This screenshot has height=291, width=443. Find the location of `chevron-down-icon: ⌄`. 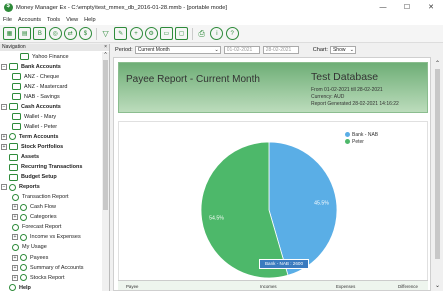

chevron-down-icon: ⌄ is located at coordinates (351, 50).